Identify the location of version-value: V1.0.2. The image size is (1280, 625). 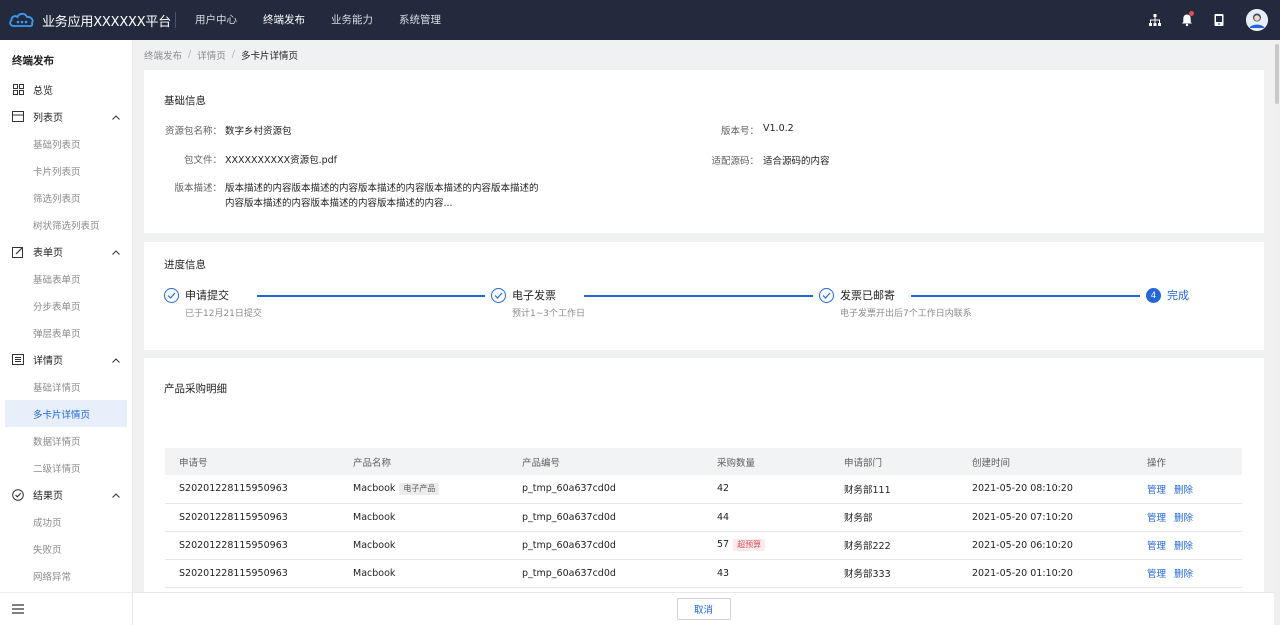
(778, 128).